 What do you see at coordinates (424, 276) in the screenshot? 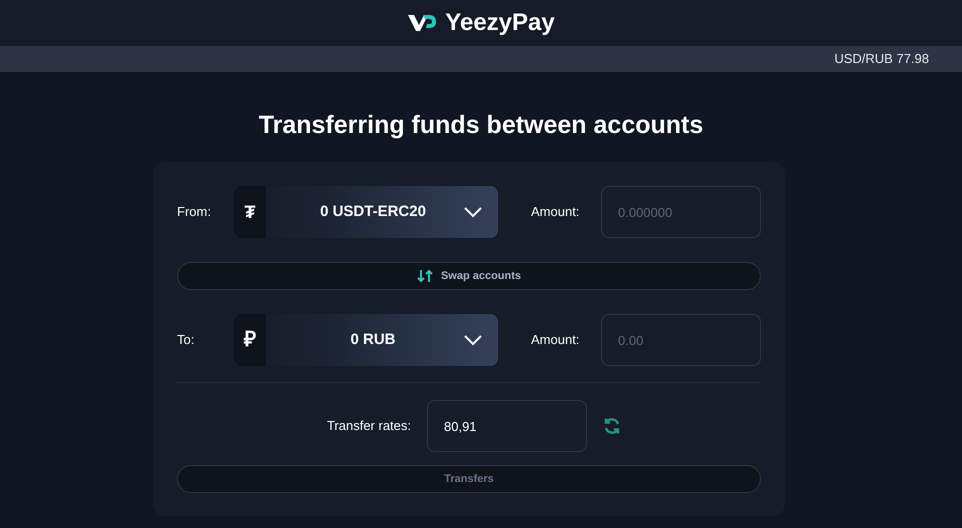
I see `swap-arrows-icon` at bounding box center [424, 276].